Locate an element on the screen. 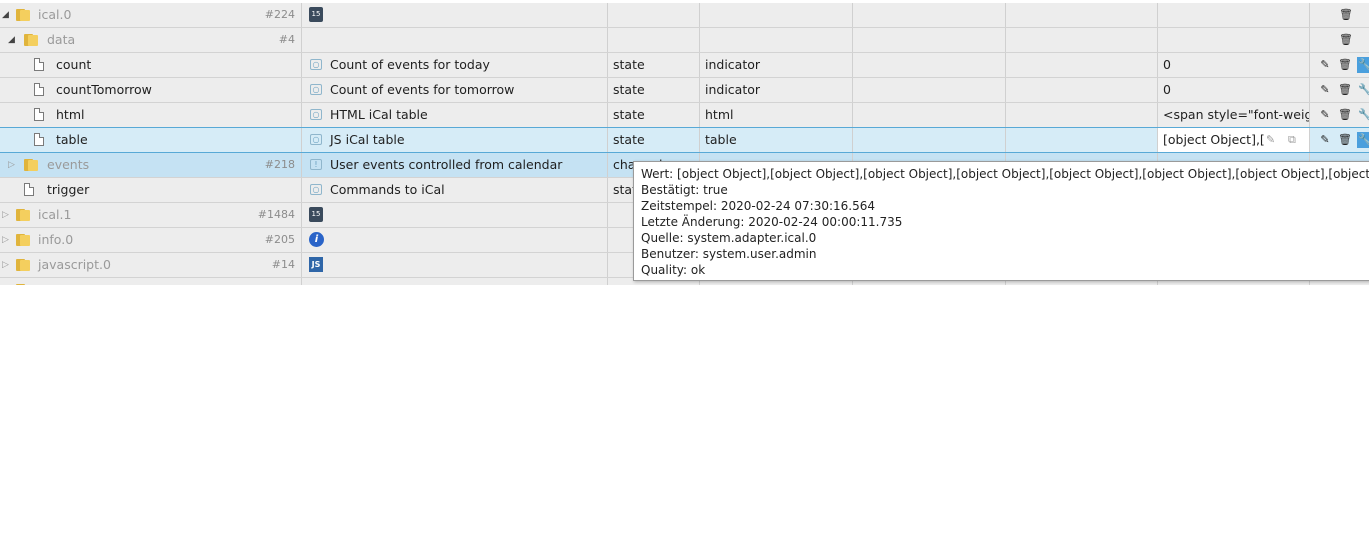  description-text: Commands to iCal is located at coordinates (387, 189).